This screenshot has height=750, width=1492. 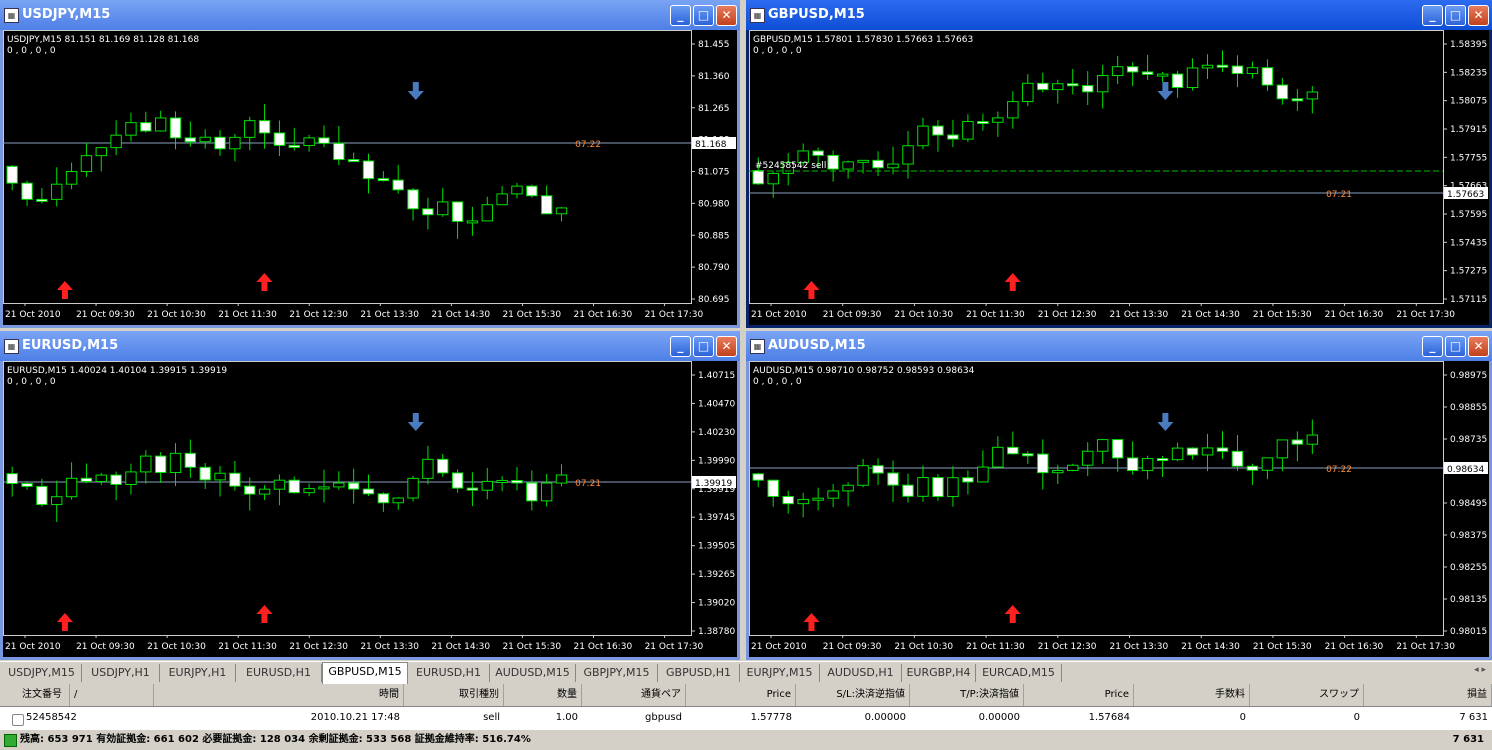 What do you see at coordinates (365, 673) in the screenshot?
I see `tab-gbpusd-m15: GBPUSD,M15` at bounding box center [365, 673].